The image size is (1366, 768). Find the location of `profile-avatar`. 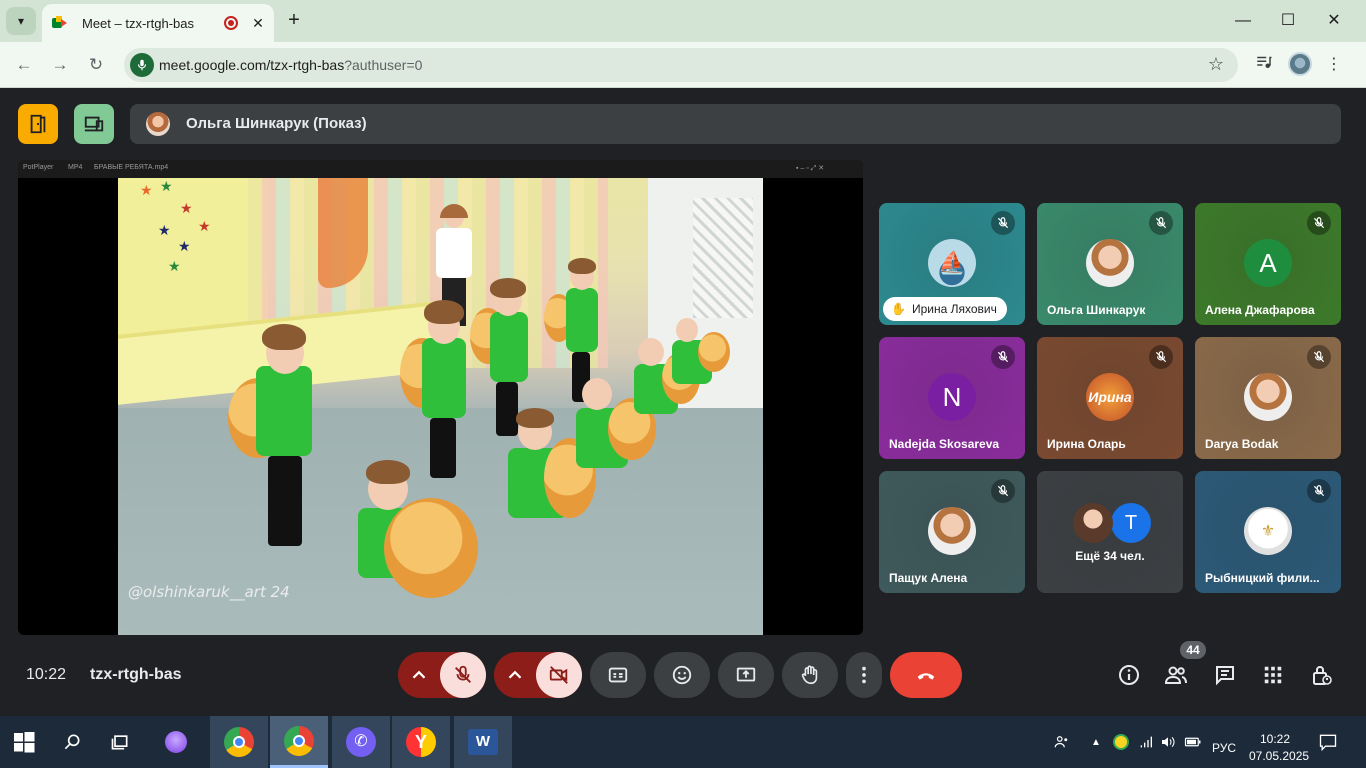

profile-avatar is located at coordinates (1300, 64).